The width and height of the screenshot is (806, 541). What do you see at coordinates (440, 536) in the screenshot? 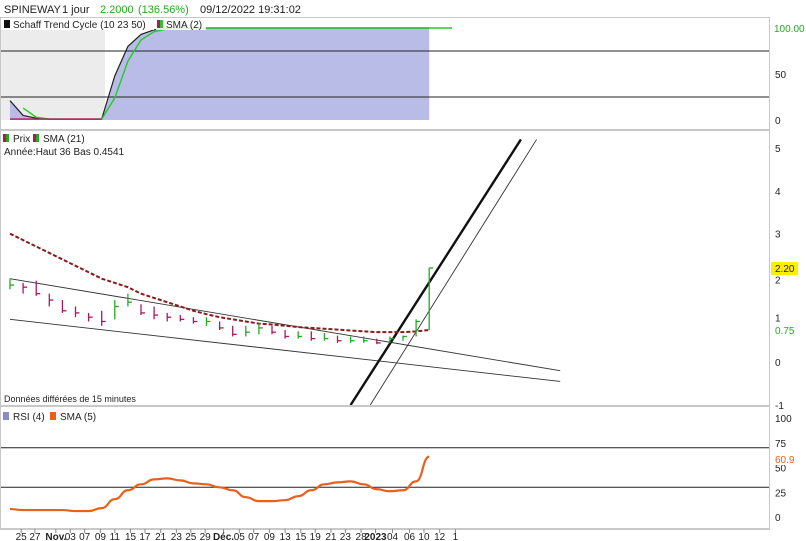
I see `x-label-28: 12` at bounding box center [440, 536].